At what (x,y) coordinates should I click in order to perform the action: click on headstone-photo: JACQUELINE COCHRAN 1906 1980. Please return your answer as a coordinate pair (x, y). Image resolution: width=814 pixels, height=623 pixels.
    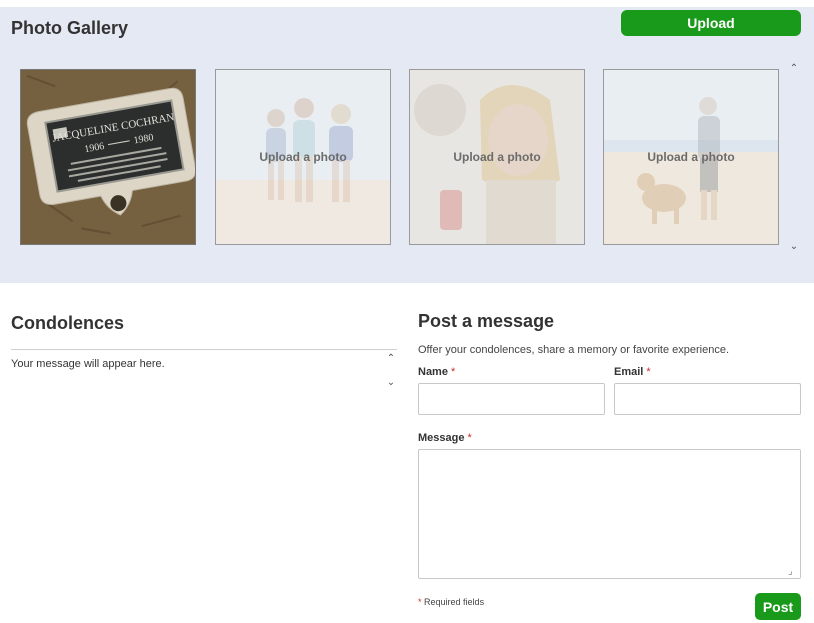
    Looking at the image, I should click on (108, 157).